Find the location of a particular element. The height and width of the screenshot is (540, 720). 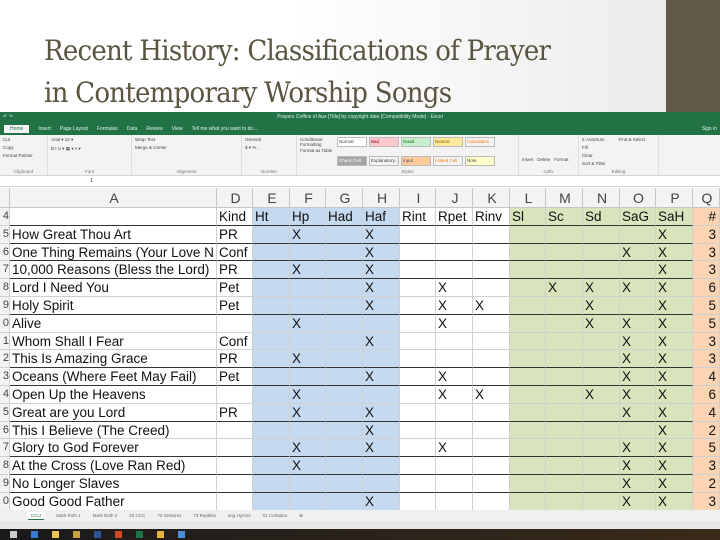

kind-cell: Pet is located at coordinates (235, 288).